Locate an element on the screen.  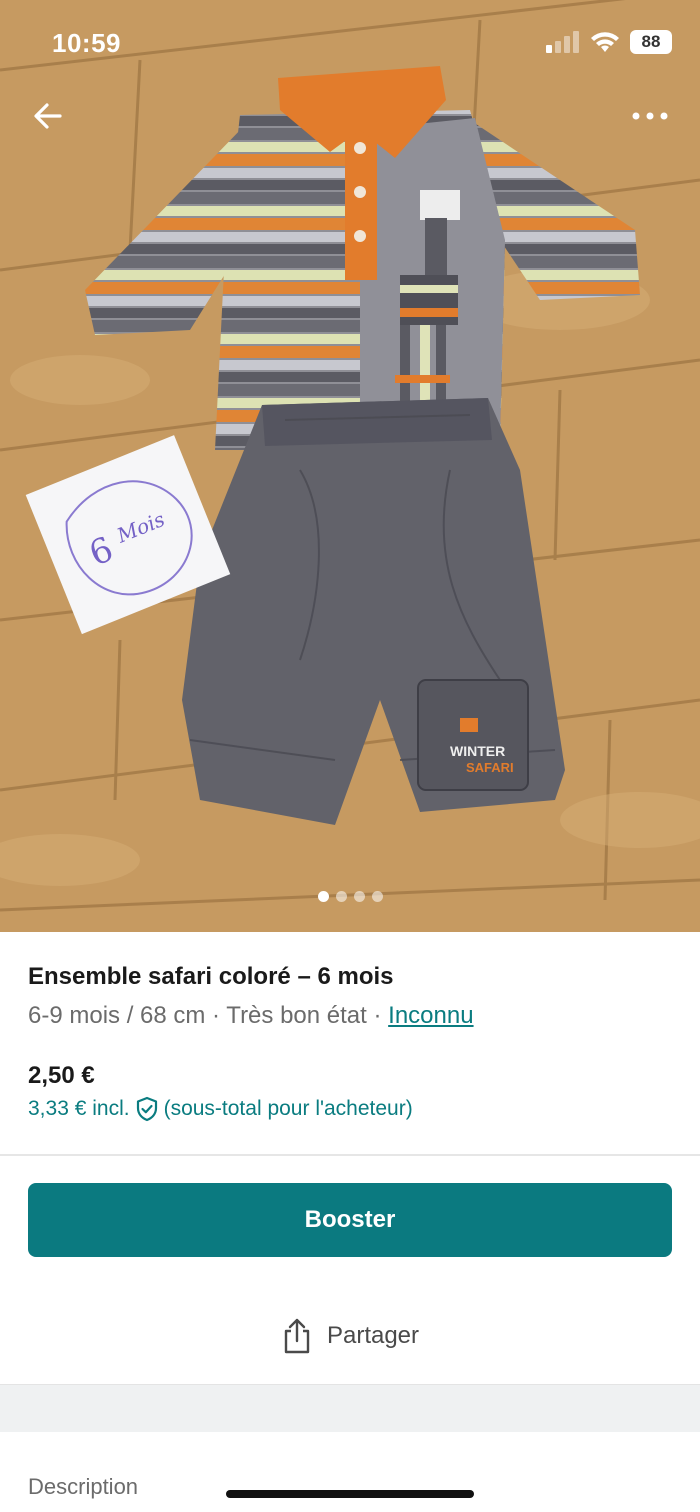
section-separator is located at coordinates (350, 1408).